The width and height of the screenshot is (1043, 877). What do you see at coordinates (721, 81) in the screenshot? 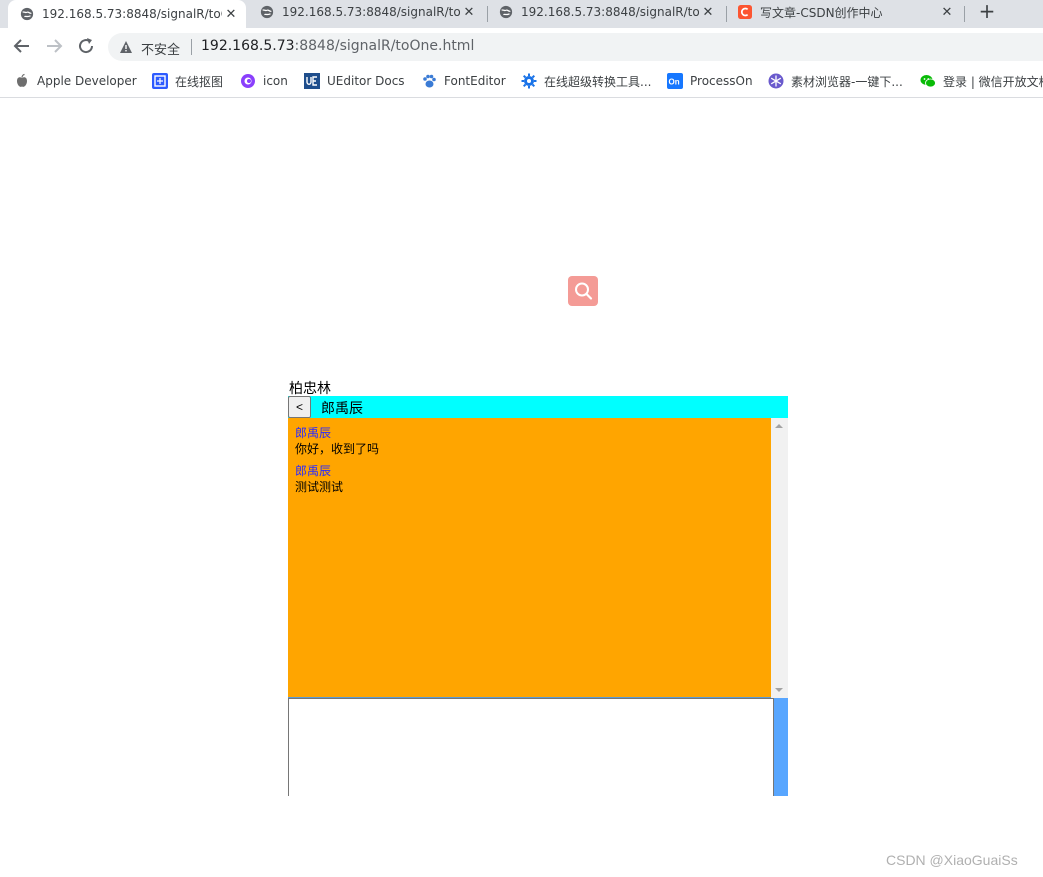
I see `bookmark-label: ProcessOn` at bounding box center [721, 81].